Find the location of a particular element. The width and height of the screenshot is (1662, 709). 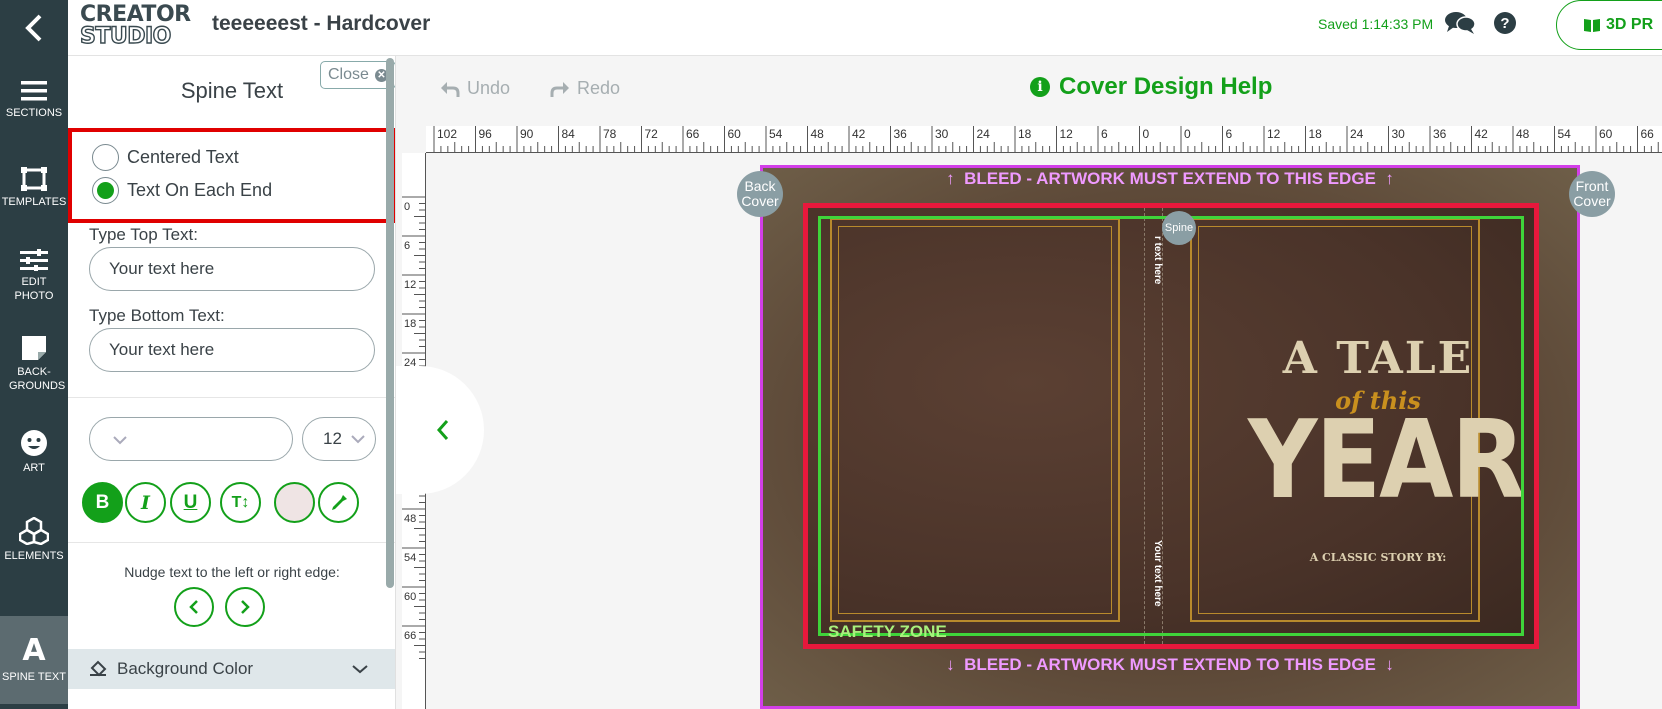

rail-item-backgrounds: BACK-GROUNDS is located at coordinates (34, 364).